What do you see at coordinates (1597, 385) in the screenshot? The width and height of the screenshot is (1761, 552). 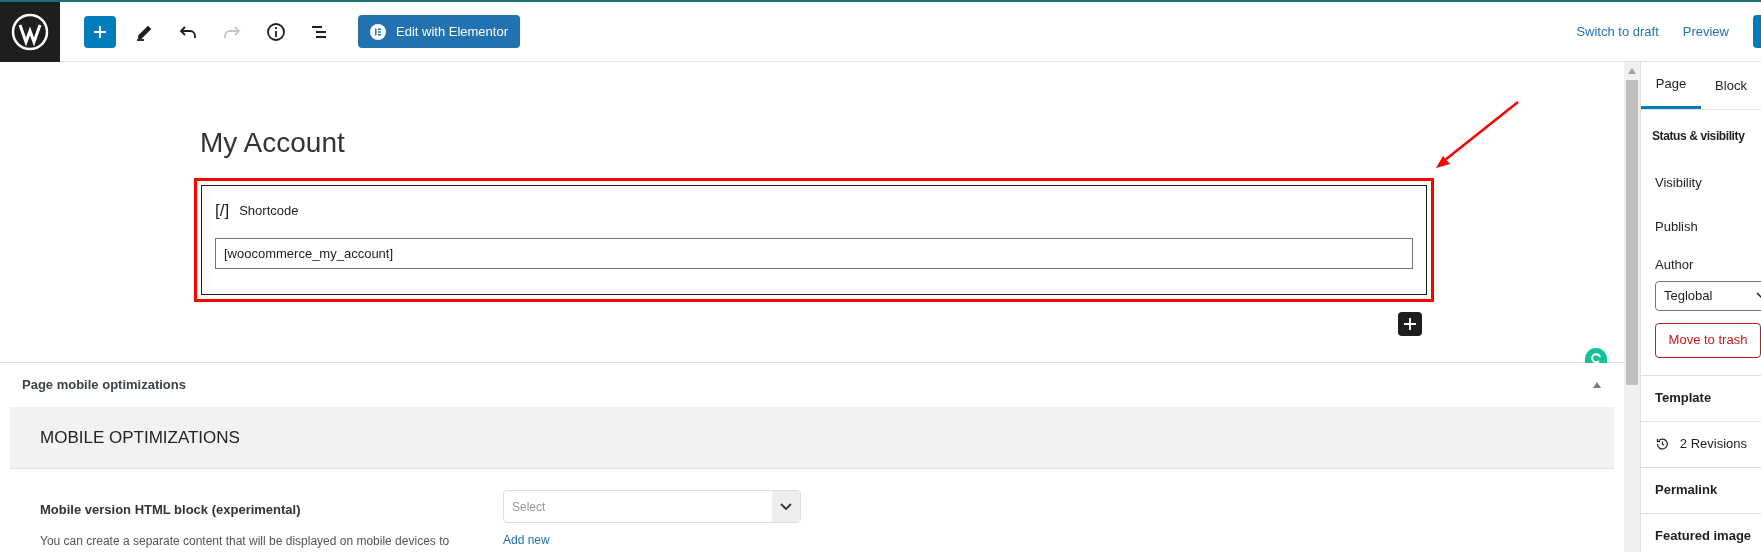 I see `collapse-arrow-icon` at bounding box center [1597, 385].